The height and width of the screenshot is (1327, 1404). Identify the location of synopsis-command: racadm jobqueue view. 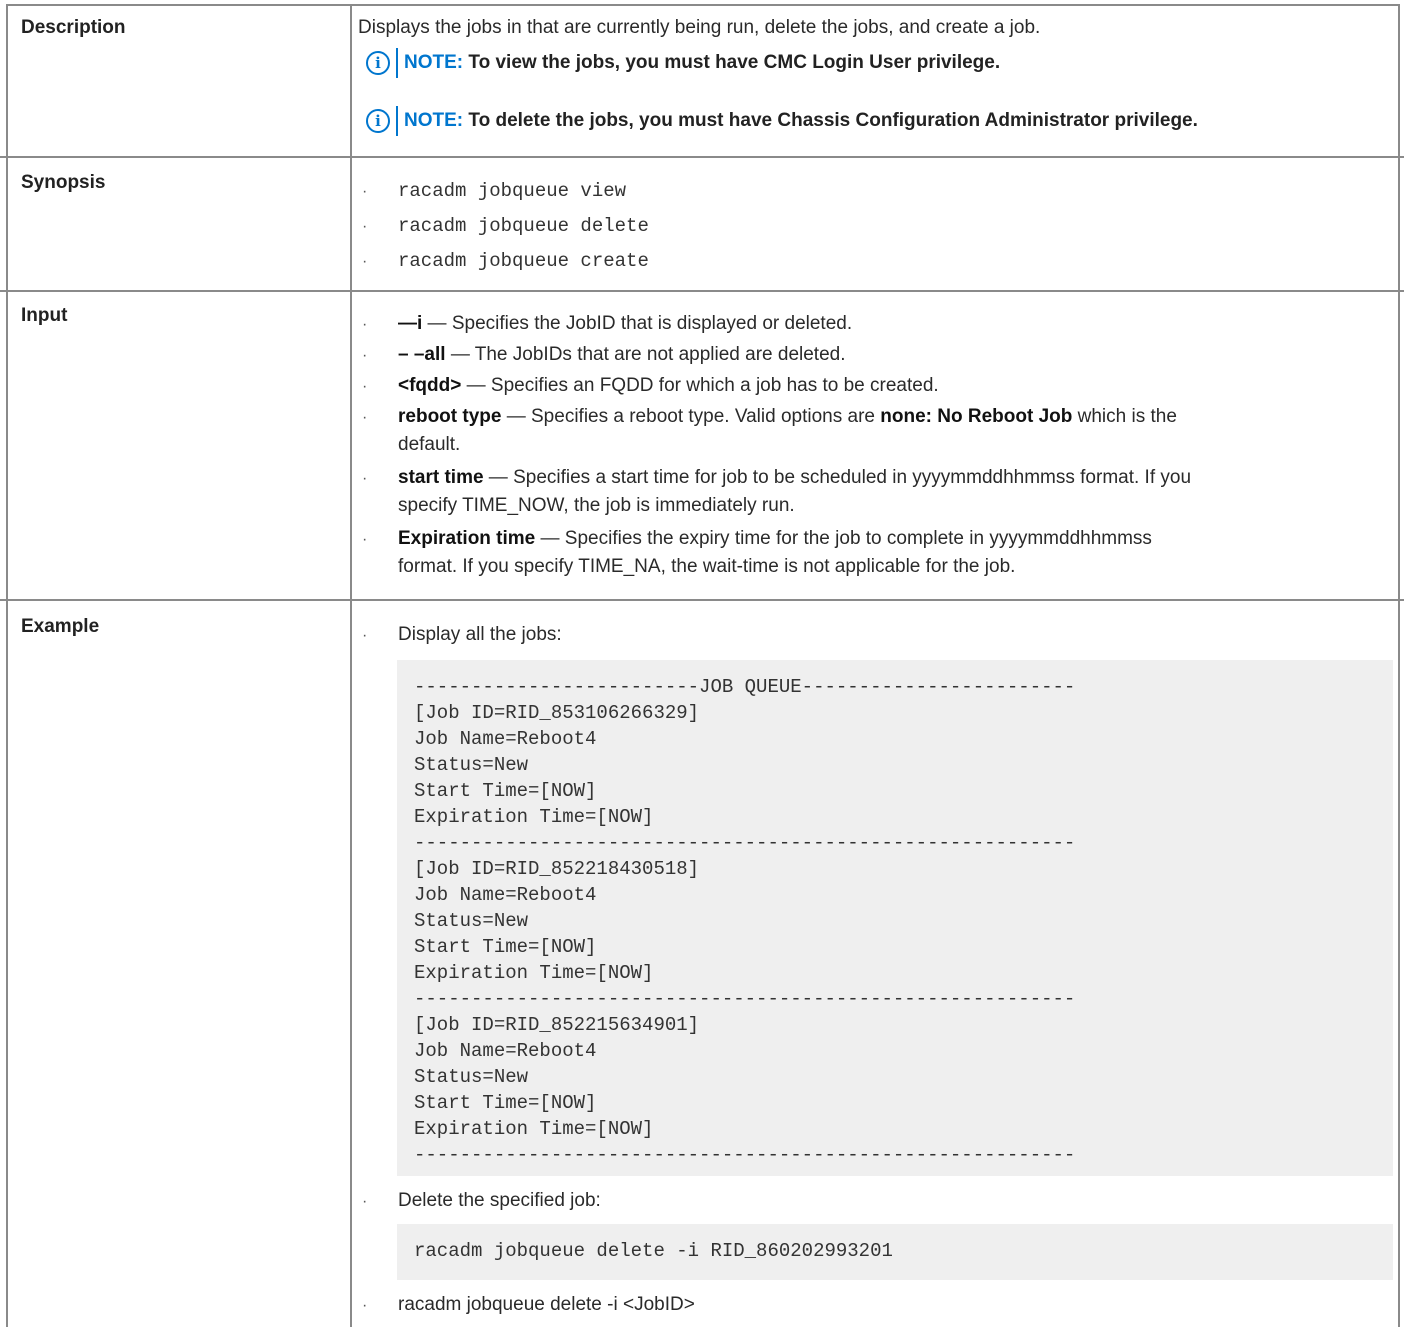
(512, 191).